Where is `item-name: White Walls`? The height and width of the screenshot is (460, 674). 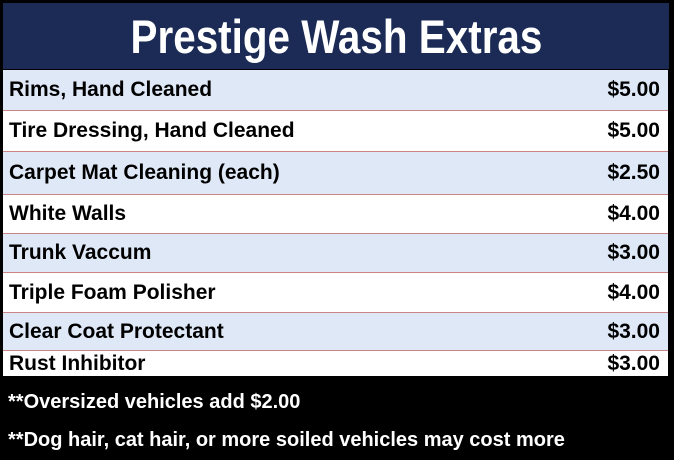 item-name: White Walls is located at coordinates (68, 213).